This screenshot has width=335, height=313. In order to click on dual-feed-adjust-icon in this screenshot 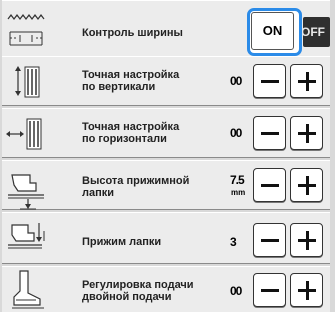, I will do `click(25, 289)`.